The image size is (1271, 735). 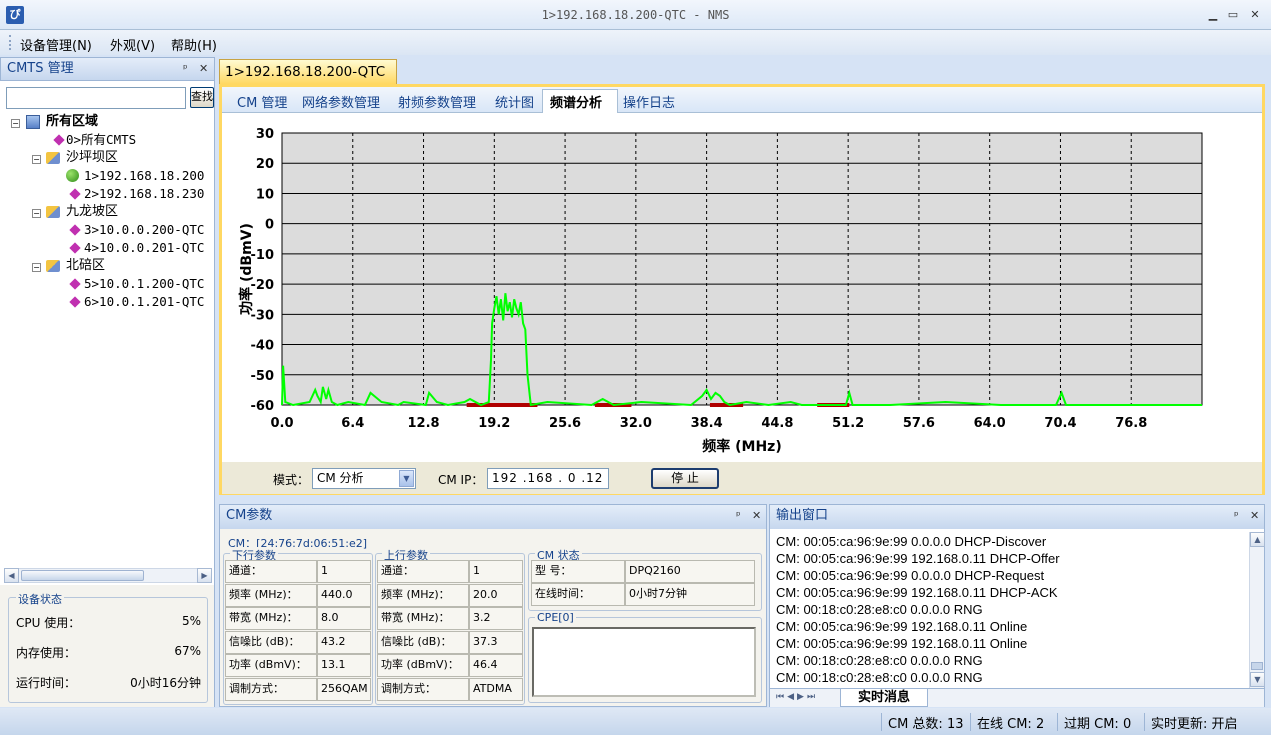 I want to click on output-title: 输出窗口, so click(x=802, y=515).